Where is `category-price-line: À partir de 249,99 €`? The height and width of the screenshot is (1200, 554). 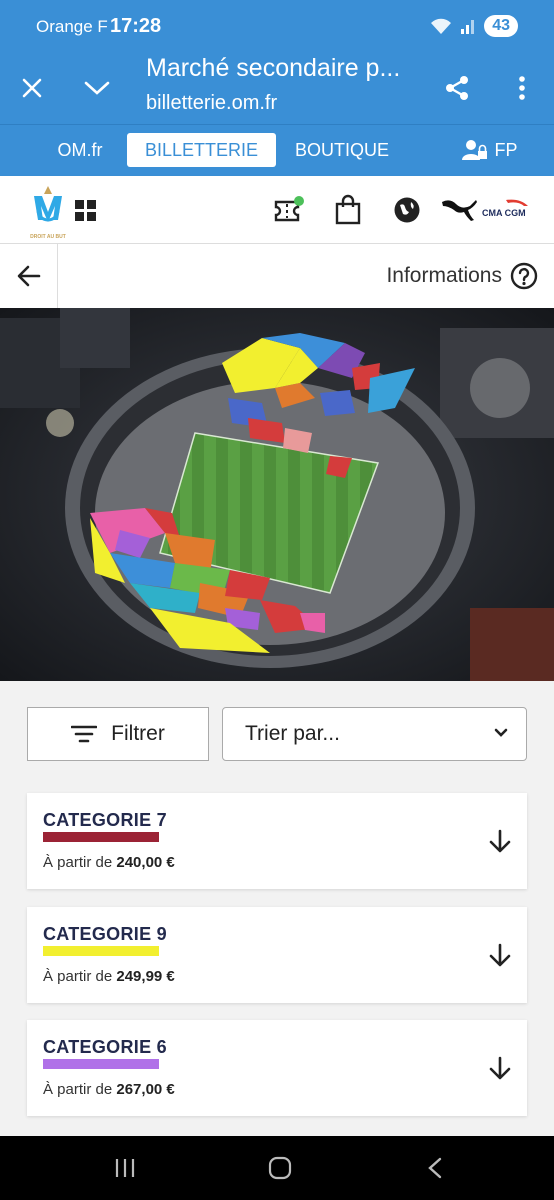
category-price-line: À partir de 249,99 € is located at coordinates (109, 976).